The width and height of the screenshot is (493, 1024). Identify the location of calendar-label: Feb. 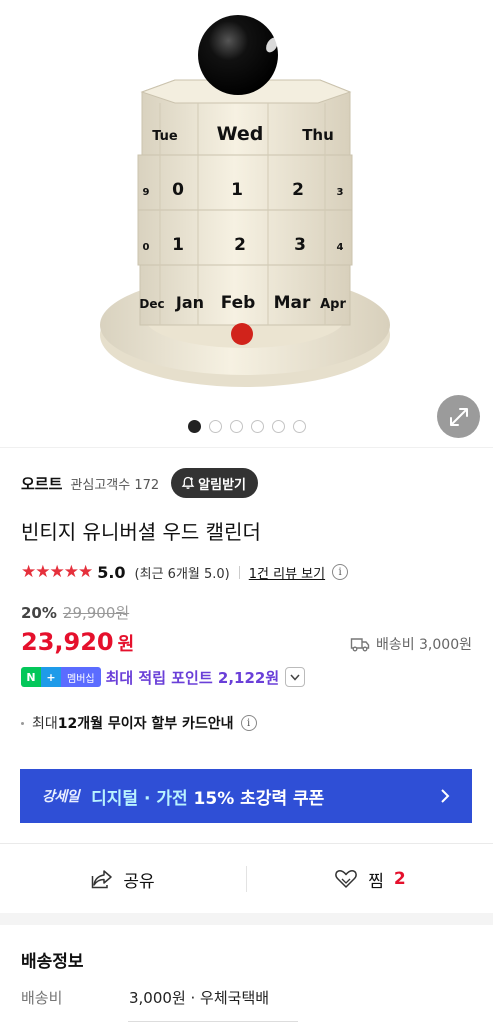
(238, 303).